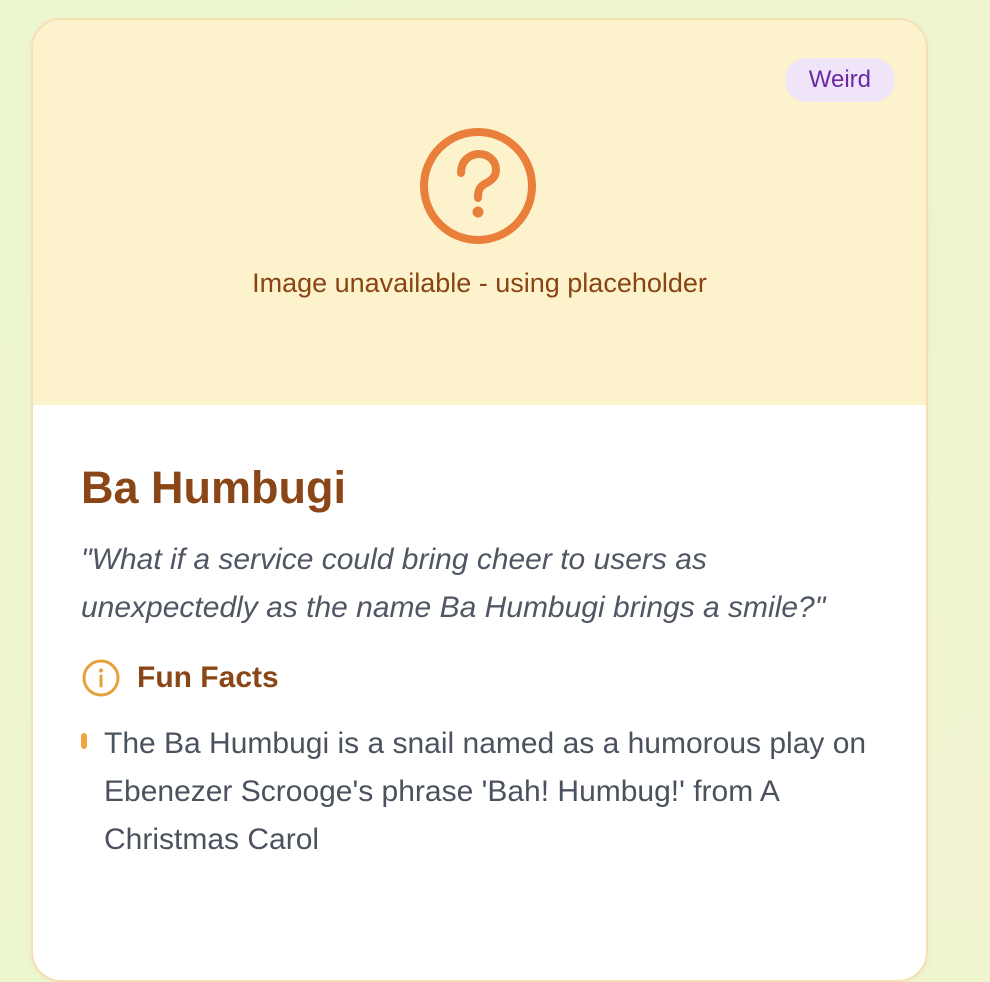  What do you see at coordinates (479, 678) in the screenshot?
I see `fun-facts-header: Fun Facts` at bounding box center [479, 678].